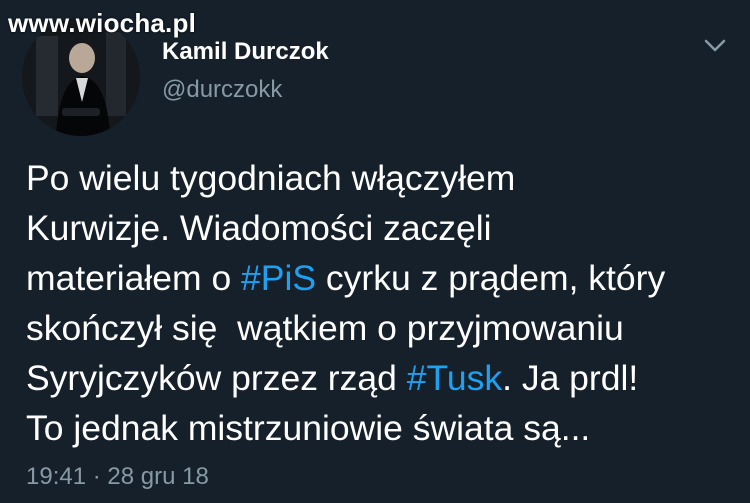  Describe the element at coordinates (278, 278) in the screenshot. I see `hashtag-link: #PiS` at that location.